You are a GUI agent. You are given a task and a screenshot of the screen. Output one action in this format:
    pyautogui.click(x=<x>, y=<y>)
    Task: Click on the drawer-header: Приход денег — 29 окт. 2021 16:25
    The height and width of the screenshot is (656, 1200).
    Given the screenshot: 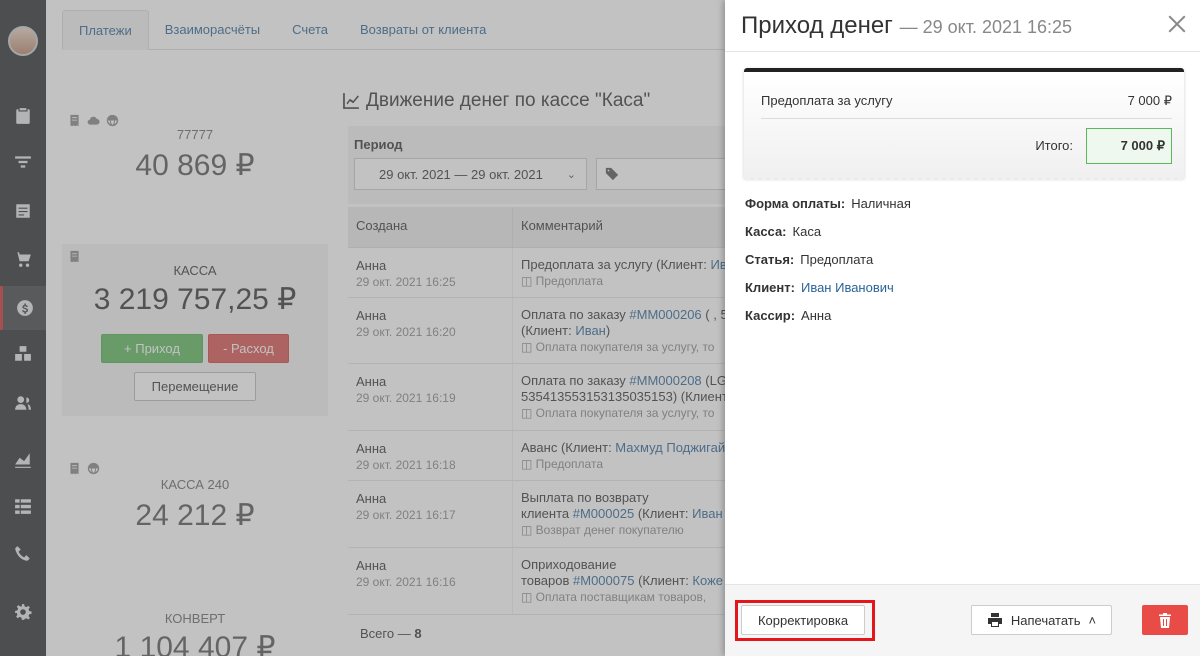 What is the action you would take?
    pyautogui.click(x=962, y=26)
    